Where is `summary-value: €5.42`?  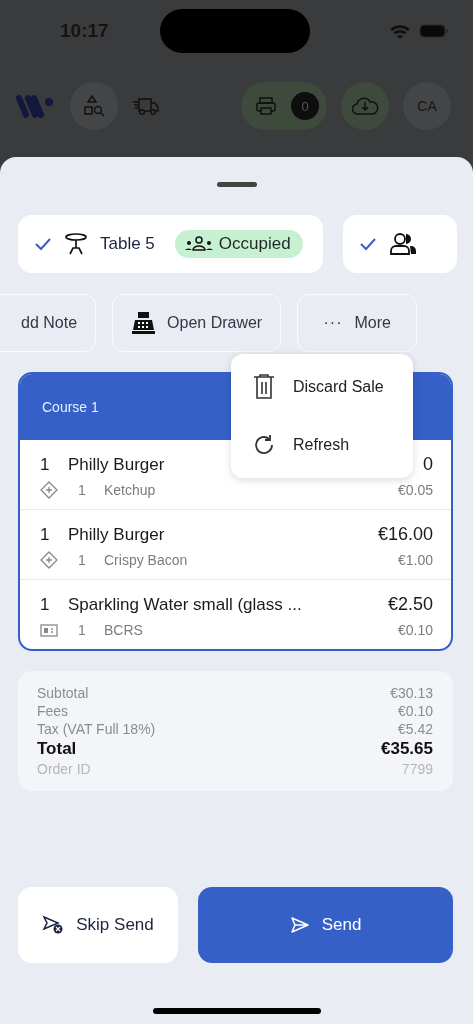 summary-value: €5.42 is located at coordinates (415, 729).